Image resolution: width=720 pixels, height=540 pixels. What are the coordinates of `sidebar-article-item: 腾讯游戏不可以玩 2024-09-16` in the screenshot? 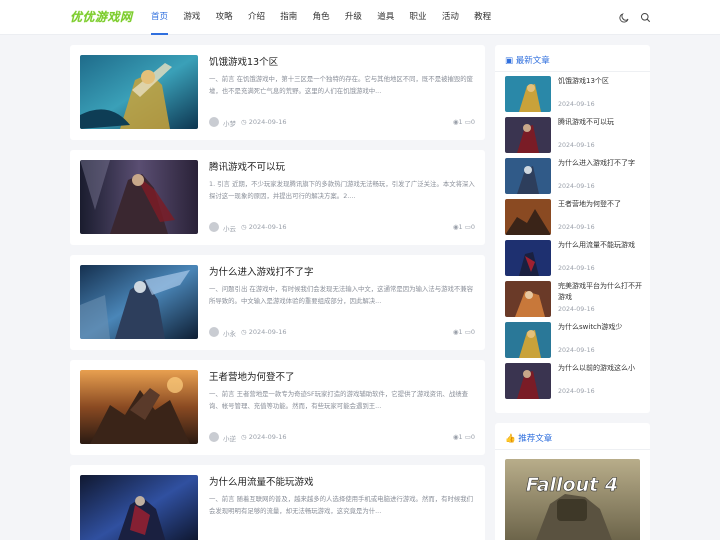 It's located at (572, 135).